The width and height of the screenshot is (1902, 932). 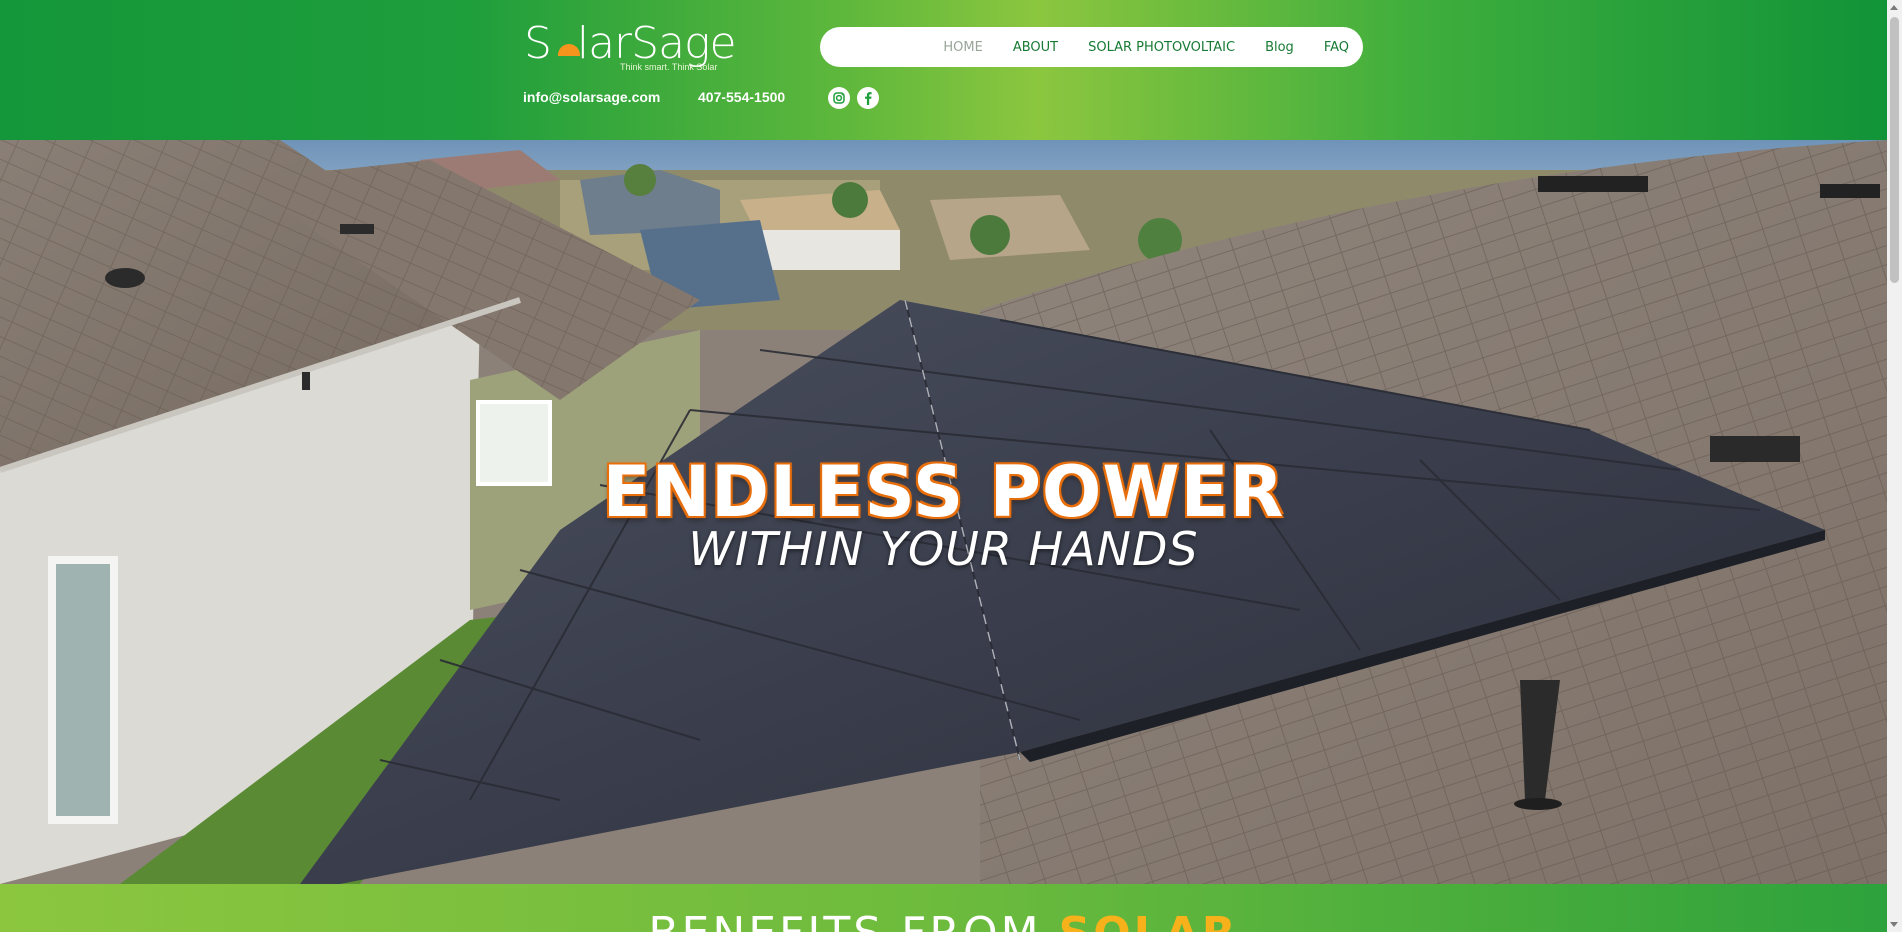 I want to click on facebook-icon, so click(x=868, y=98).